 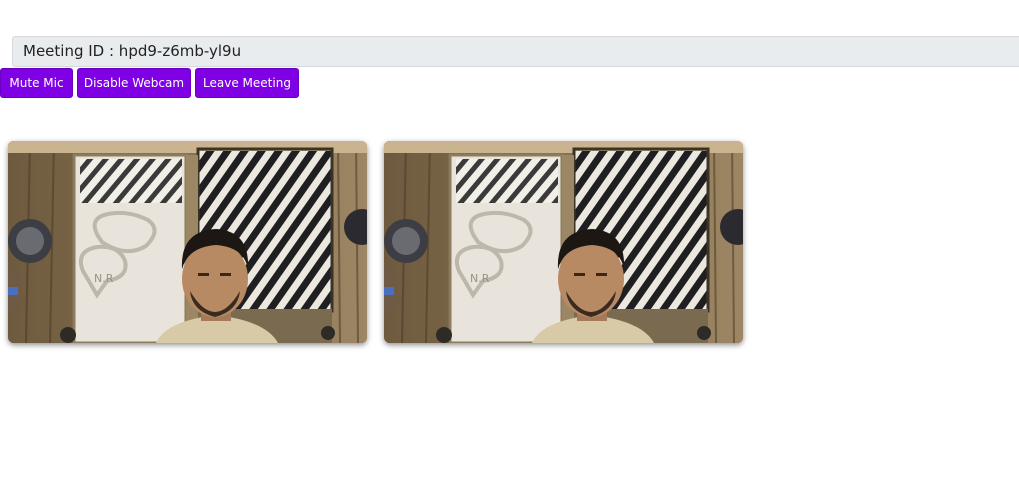 What do you see at coordinates (36, 83) in the screenshot?
I see `mute-mic-button: Mute Mic` at bounding box center [36, 83].